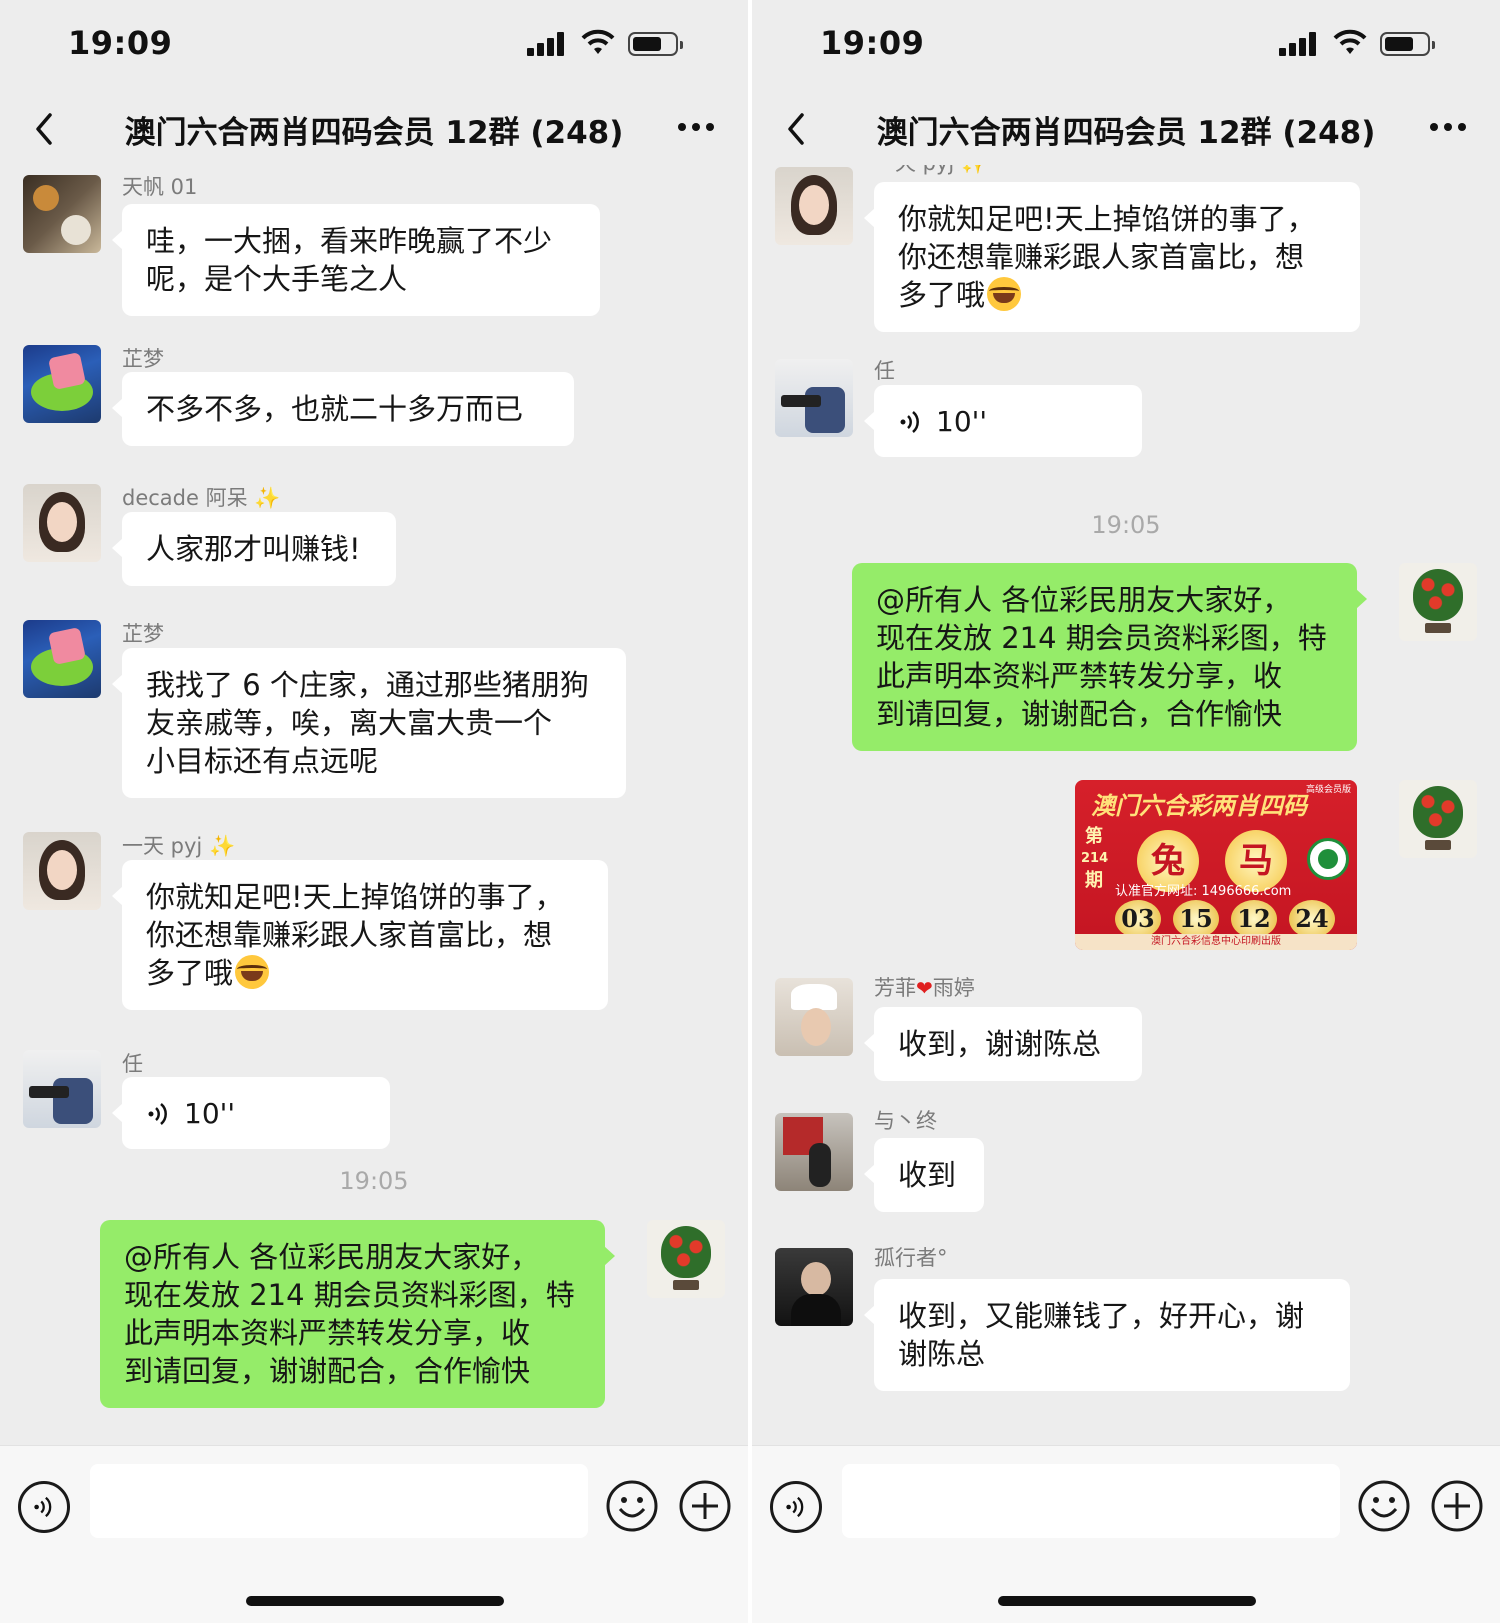 The image size is (1500, 1623). I want to click on message-bubble: 不多不多，也就二十多万而已, so click(343, 409).